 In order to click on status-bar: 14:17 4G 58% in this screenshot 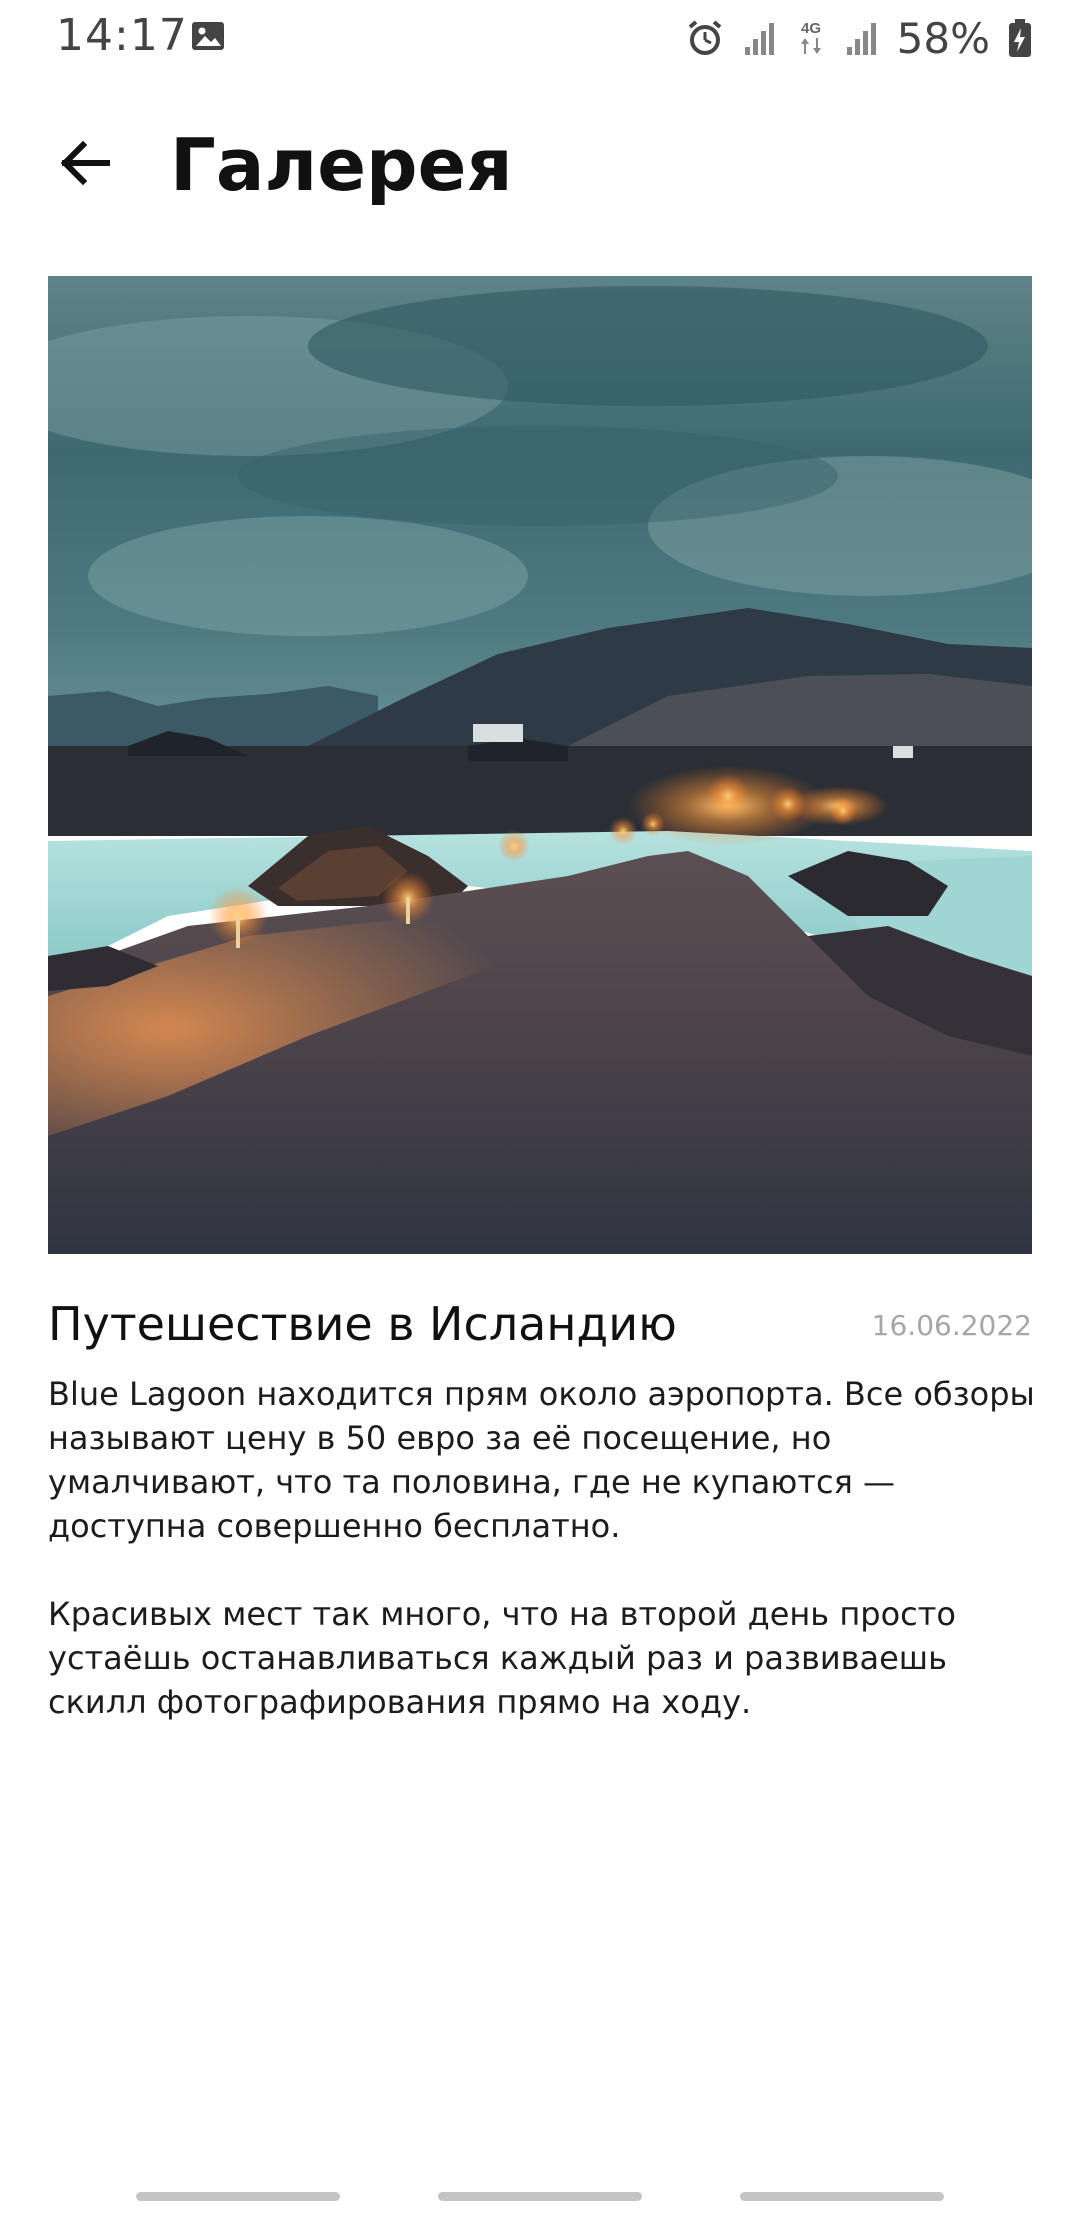, I will do `click(540, 36)`.